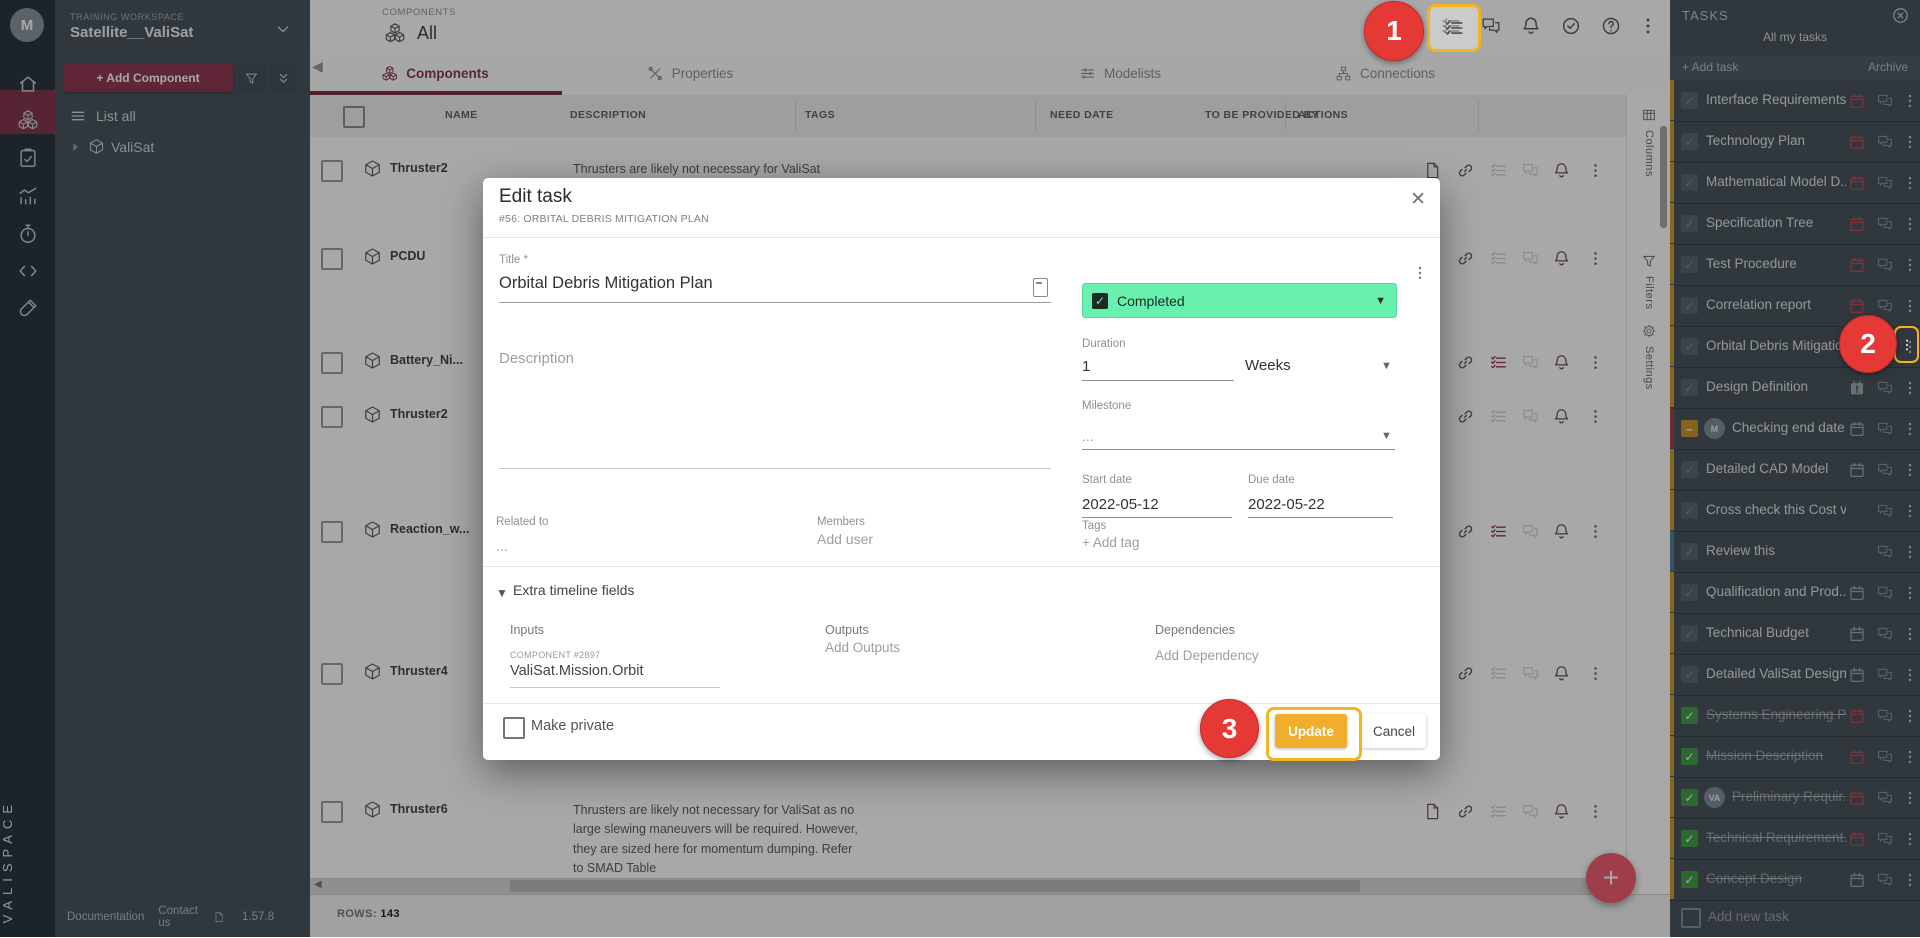 This screenshot has width=1920, height=938. Describe the element at coordinates (1086, 366) in the screenshot. I see `duration-input: 1` at that location.